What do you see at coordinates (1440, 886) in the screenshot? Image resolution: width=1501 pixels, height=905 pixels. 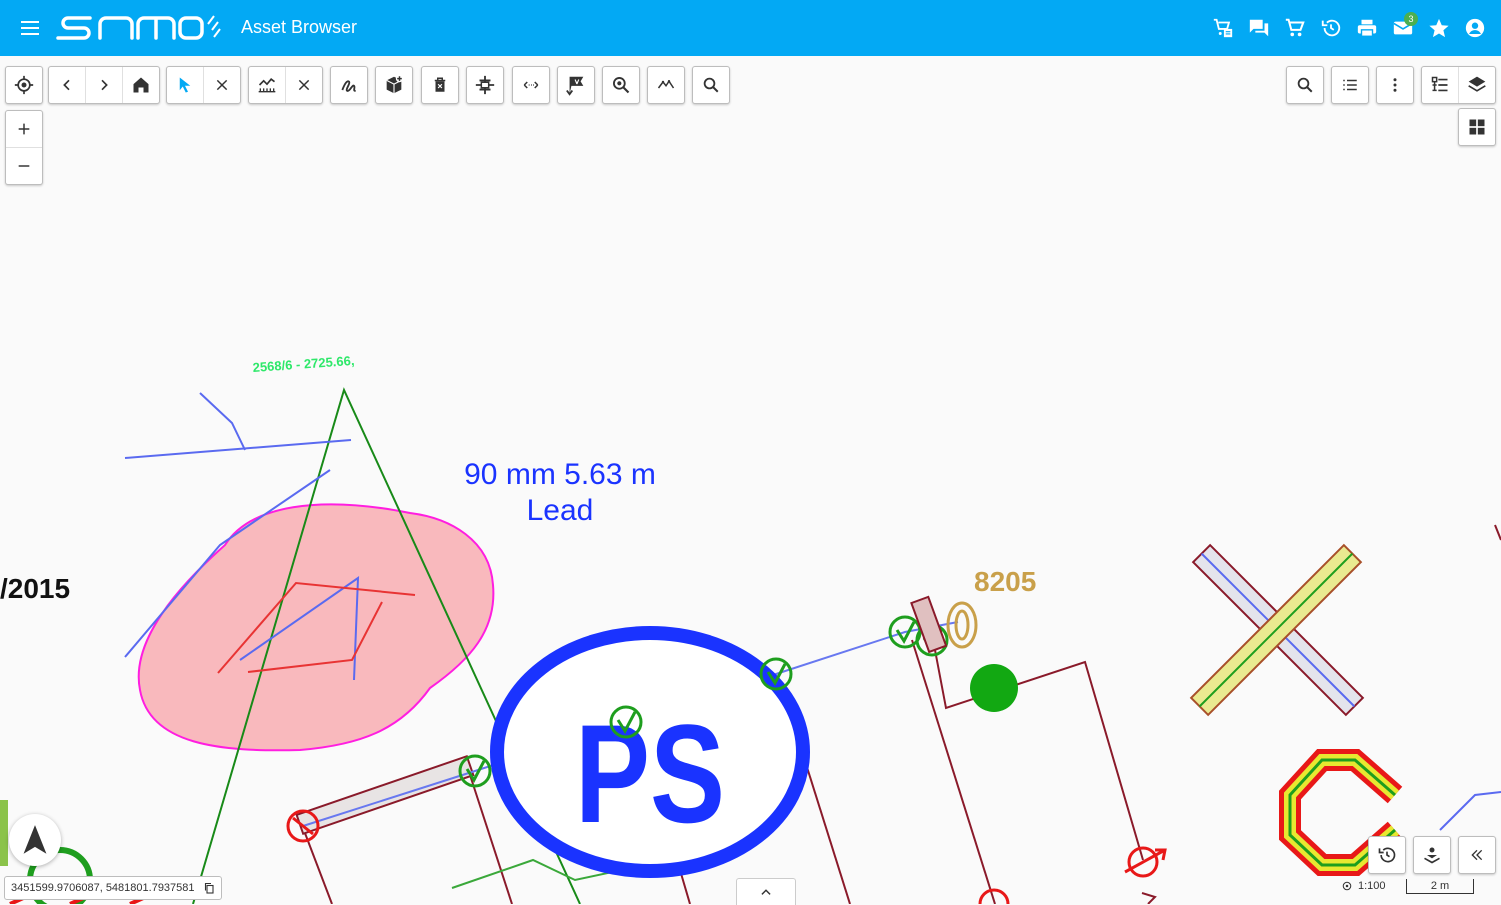 I see `scale-bar: 2 m` at bounding box center [1440, 886].